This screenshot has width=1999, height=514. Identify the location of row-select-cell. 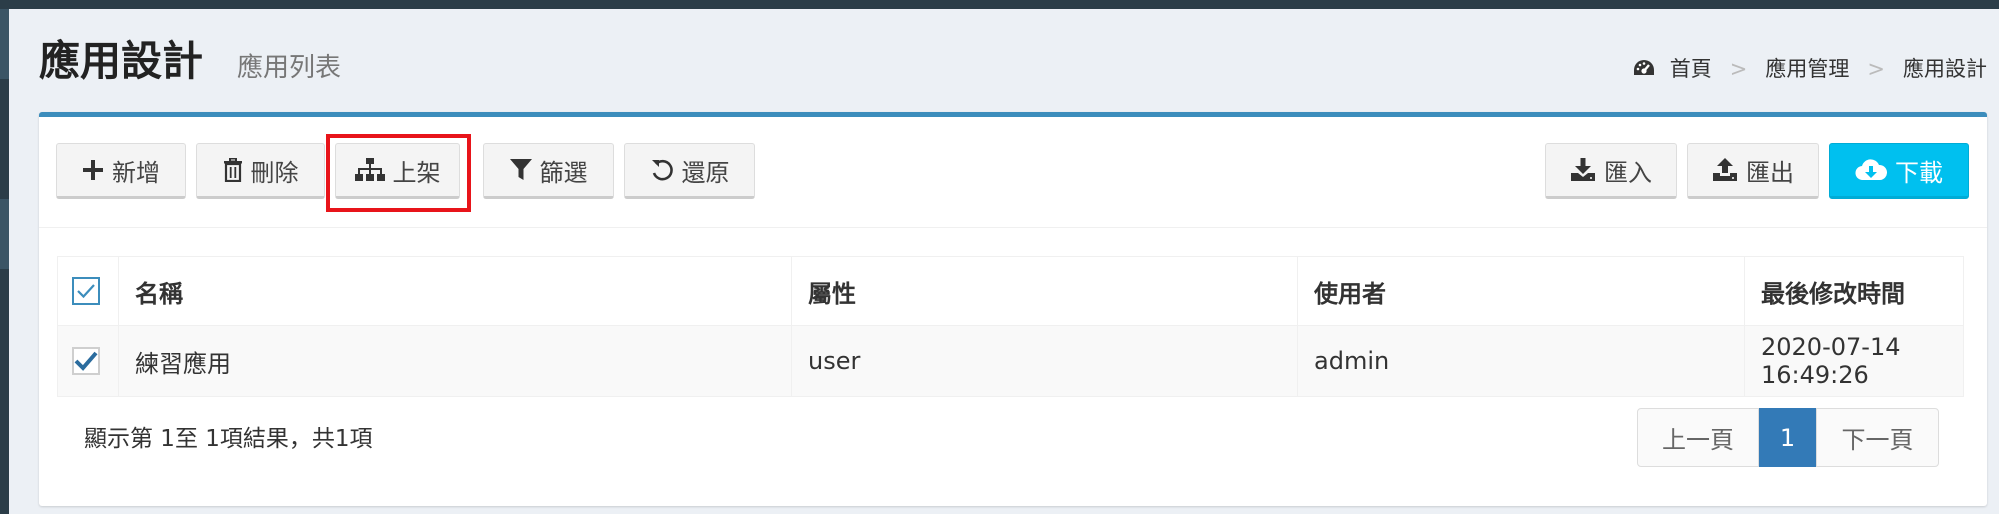
(88, 361).